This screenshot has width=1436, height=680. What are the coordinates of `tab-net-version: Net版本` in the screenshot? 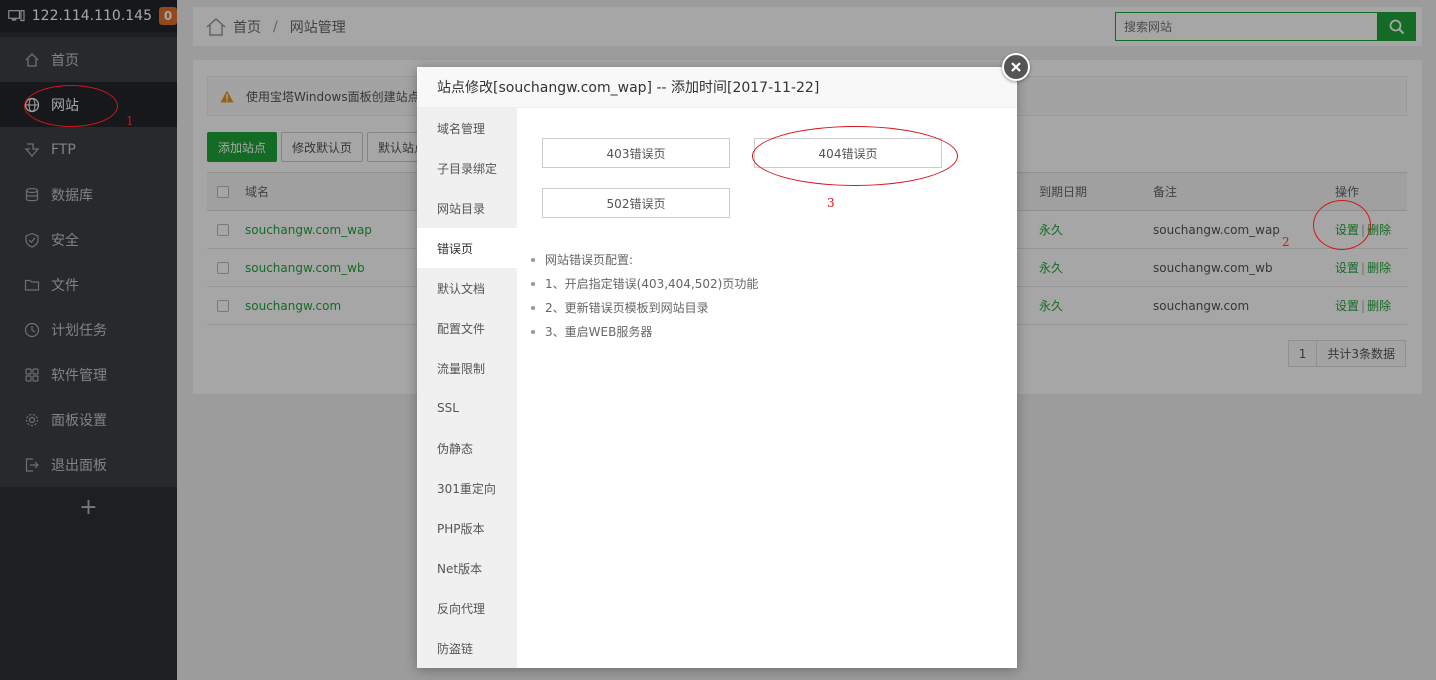 It's located at (467, 568).